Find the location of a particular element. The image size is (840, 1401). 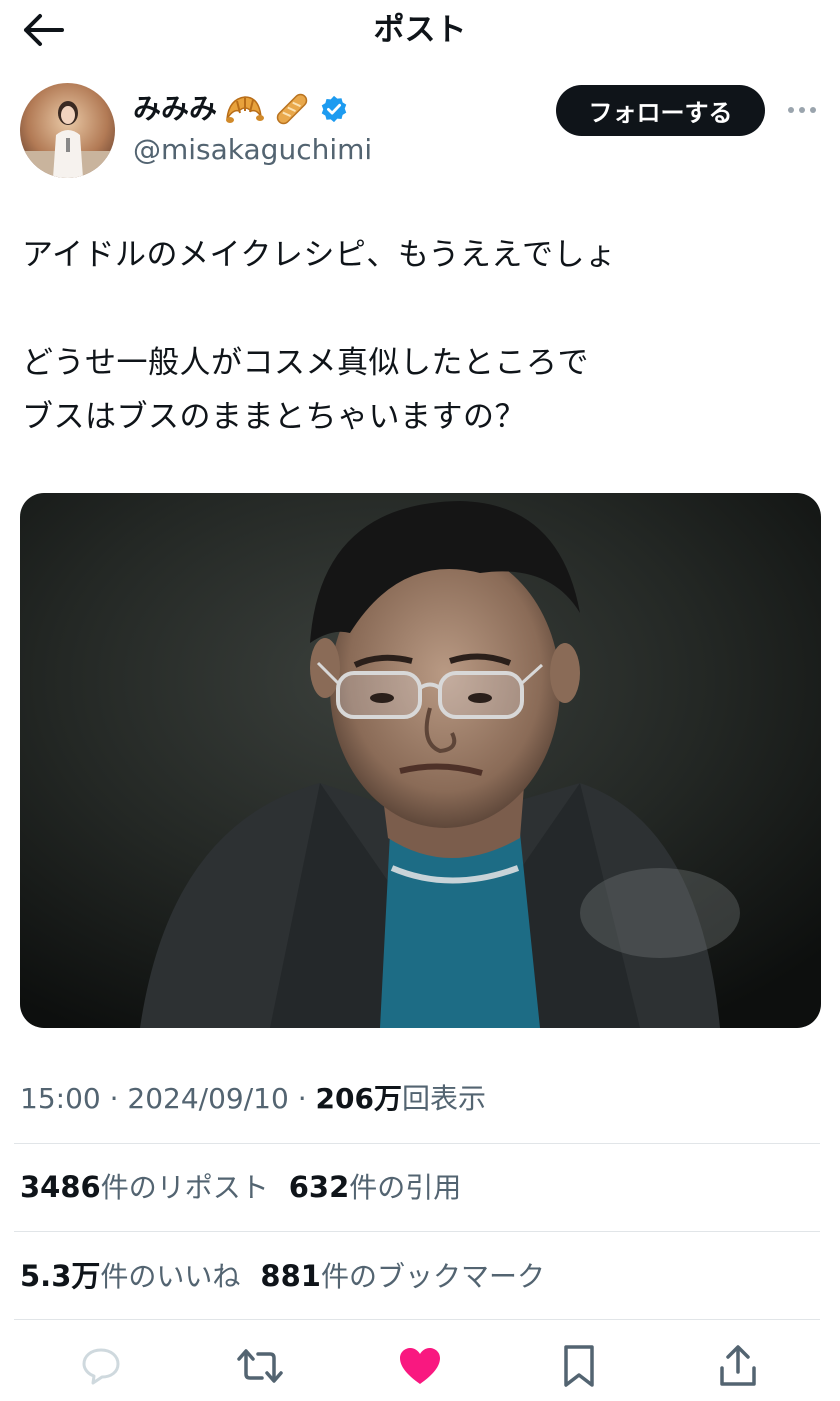

likes-count: 5.3万 is located at coordinates (60, 1276).